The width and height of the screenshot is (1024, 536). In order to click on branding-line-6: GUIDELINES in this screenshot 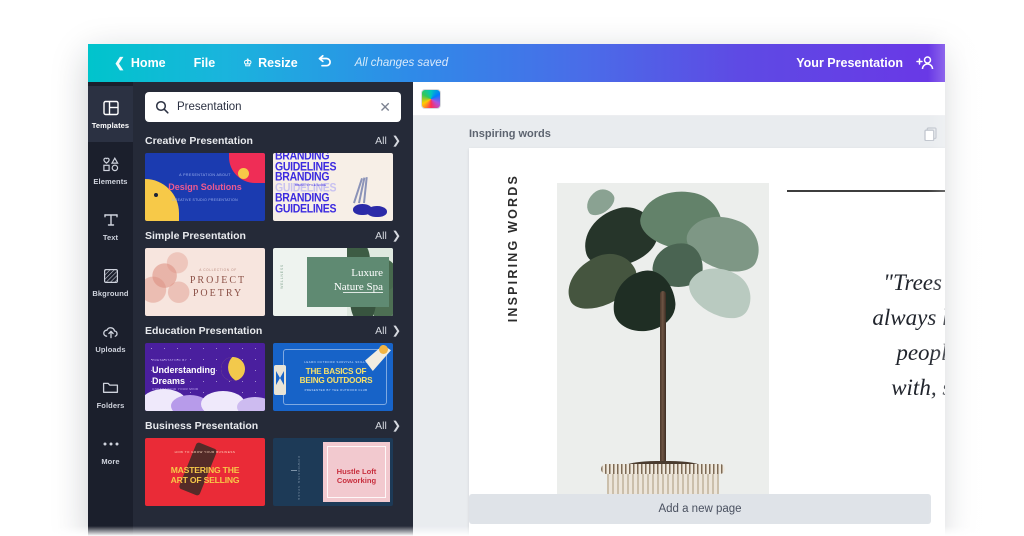, I will do `click(306, 208)`.